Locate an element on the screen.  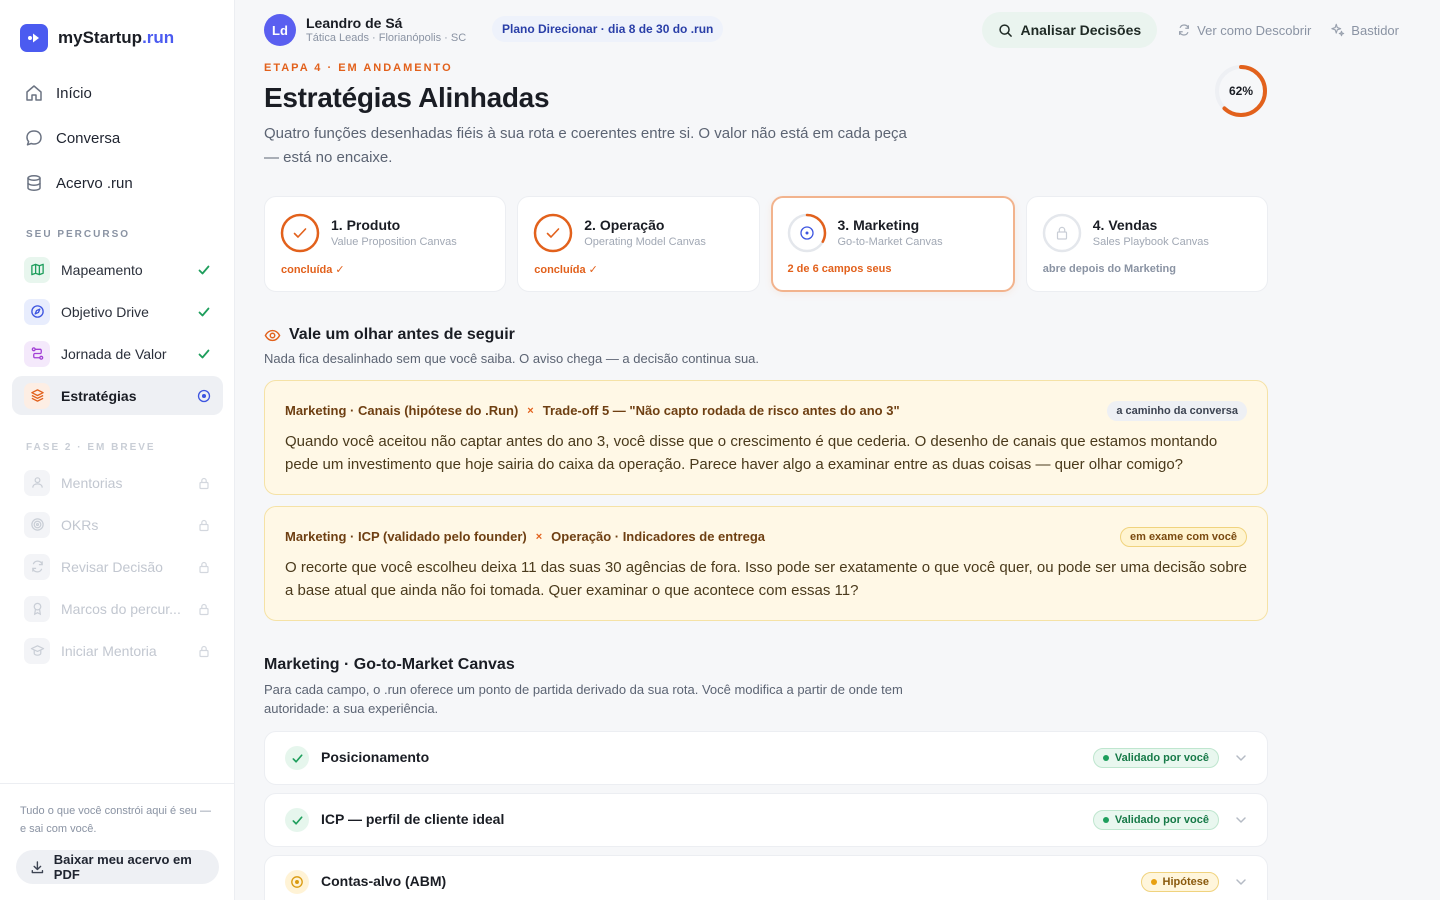
in-progress-ring-icon is located at coordinates (806, 233).